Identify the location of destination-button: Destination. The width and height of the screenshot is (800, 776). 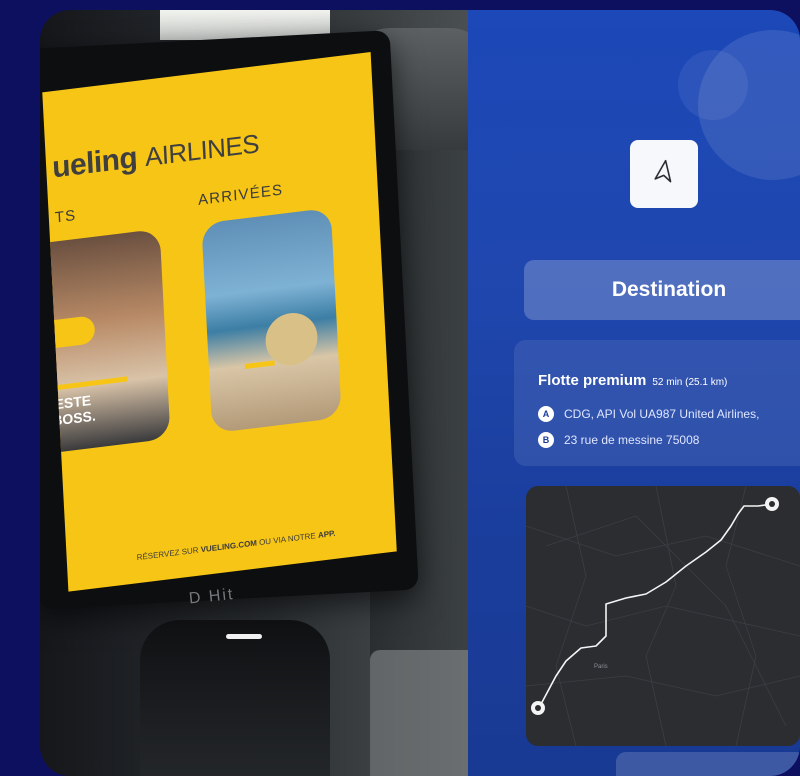
(662, 290).